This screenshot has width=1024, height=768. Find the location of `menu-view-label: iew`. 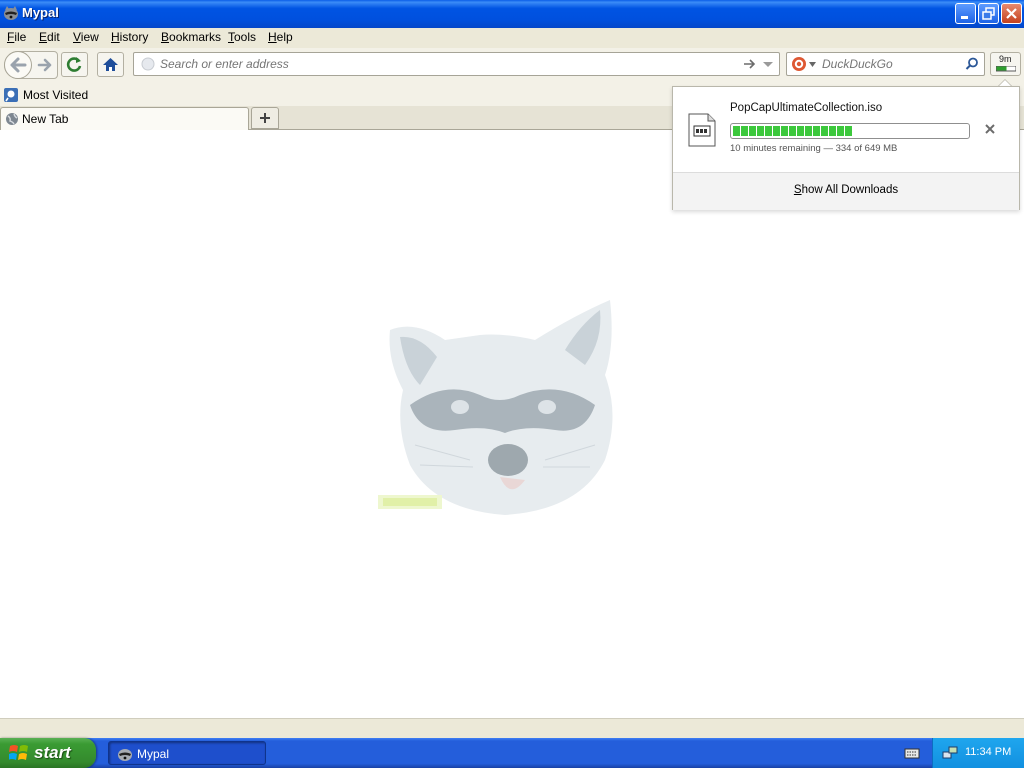

menu-view-label: iew is located at coordinates (89, 37).